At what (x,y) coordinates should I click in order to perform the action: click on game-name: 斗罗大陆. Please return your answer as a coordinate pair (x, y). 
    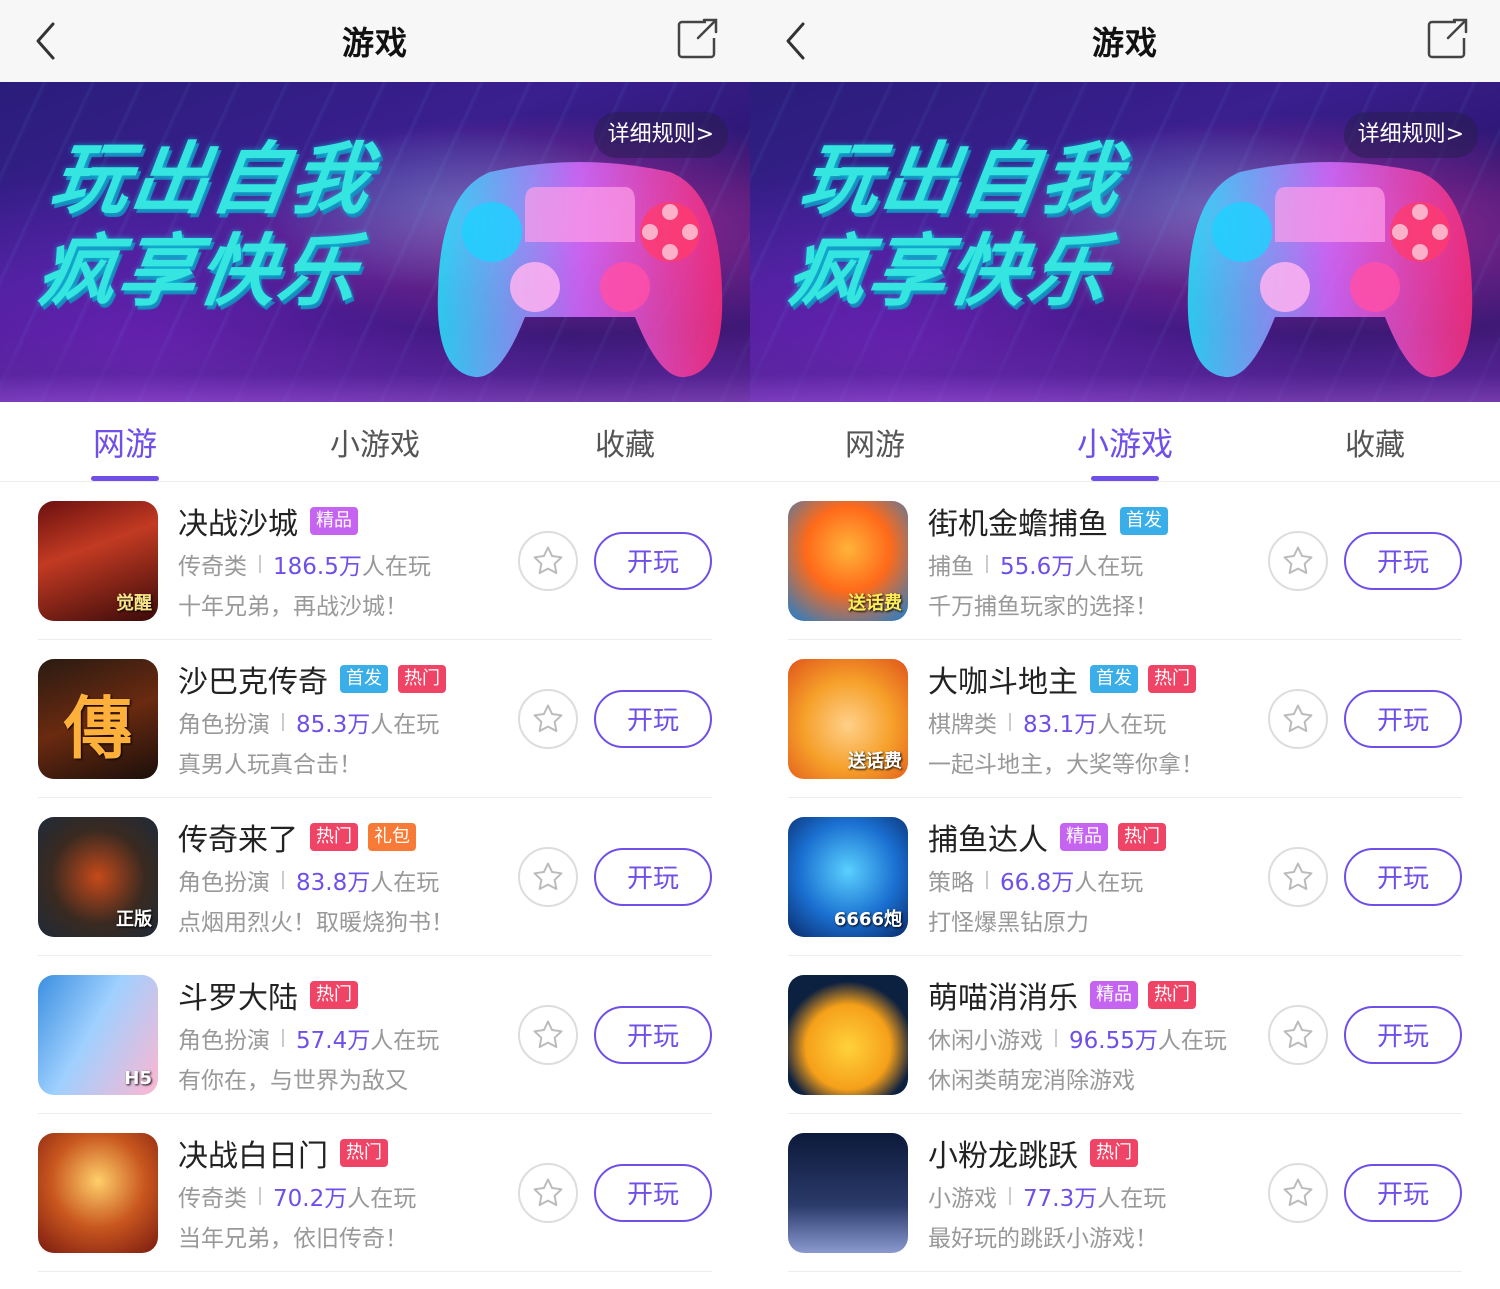
    Looking at the image, I should click on (238, 998).